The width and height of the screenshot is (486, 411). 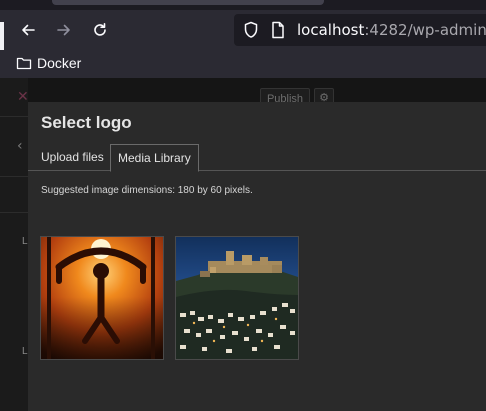 I want to click on tab-upload-files: Upload files, so click(x=72, y=157).